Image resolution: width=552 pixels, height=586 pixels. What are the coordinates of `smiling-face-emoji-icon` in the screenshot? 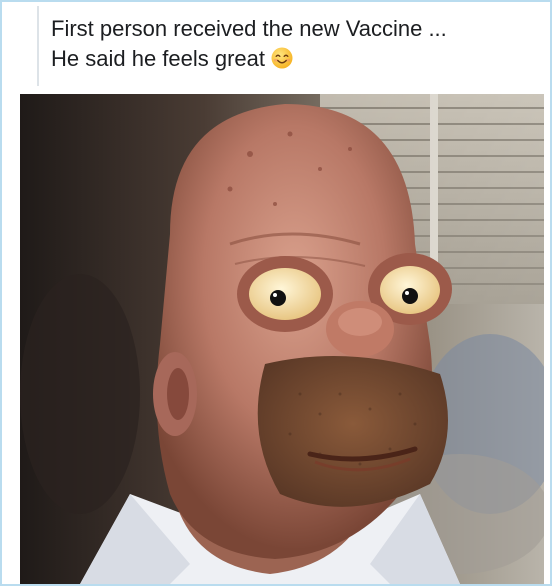 It's located at (282, 58).